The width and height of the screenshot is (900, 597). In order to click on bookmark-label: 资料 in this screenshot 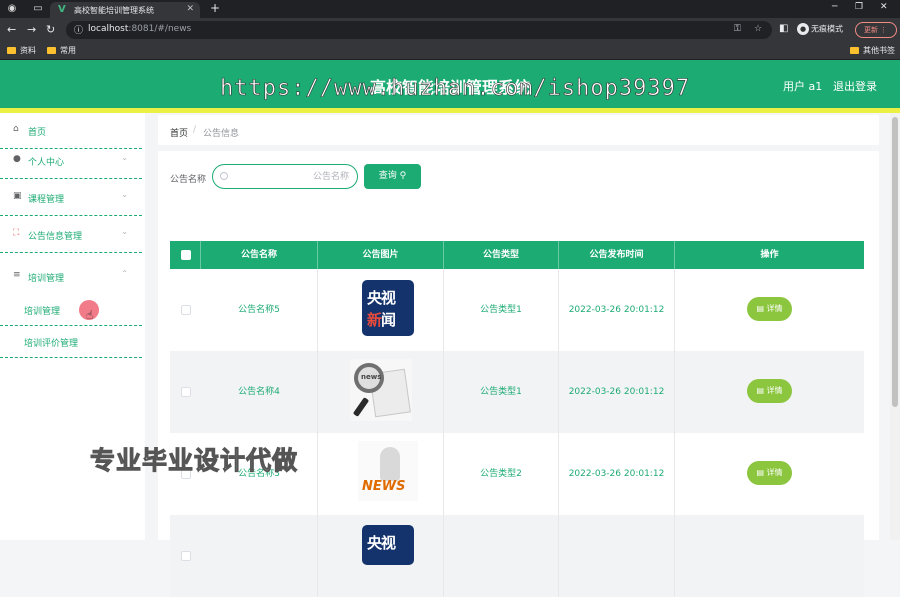, I will do `click(28, 50)`.